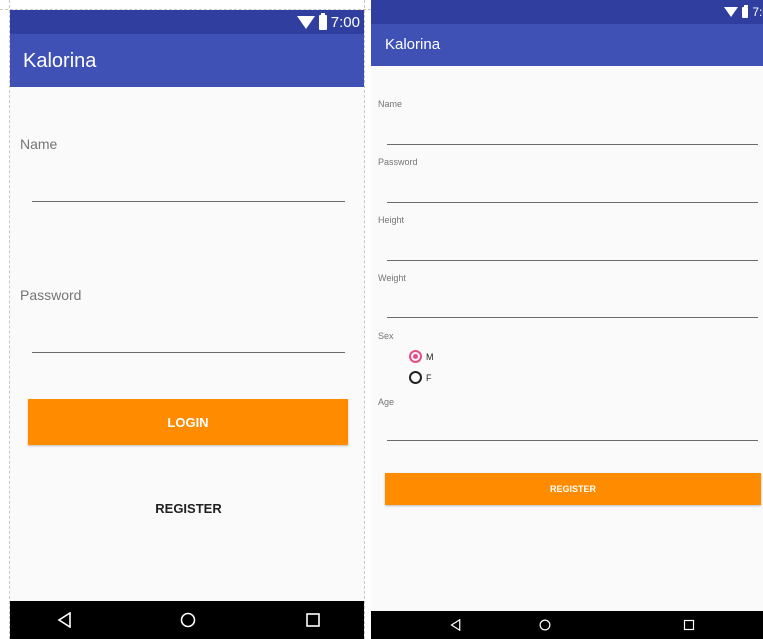 Image resolution: width=763 pixels, height=639 pixels. Describe the element at coordinates (572, 428) in the screenshot. I see `age-input` at that location.